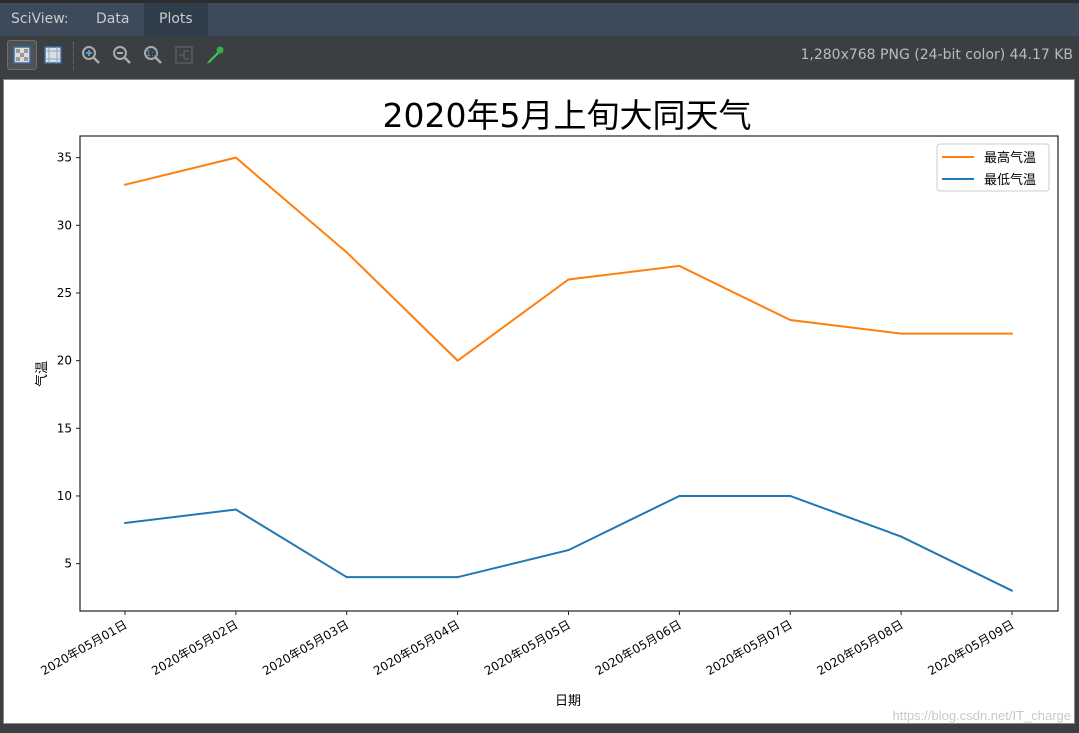 Image resolution: width=1079 pixels, height=733 pixels. Describe the element at coordinates (83, 647) in the screenshot. I see `x-tick-label: 2020年05月01日` at that location.